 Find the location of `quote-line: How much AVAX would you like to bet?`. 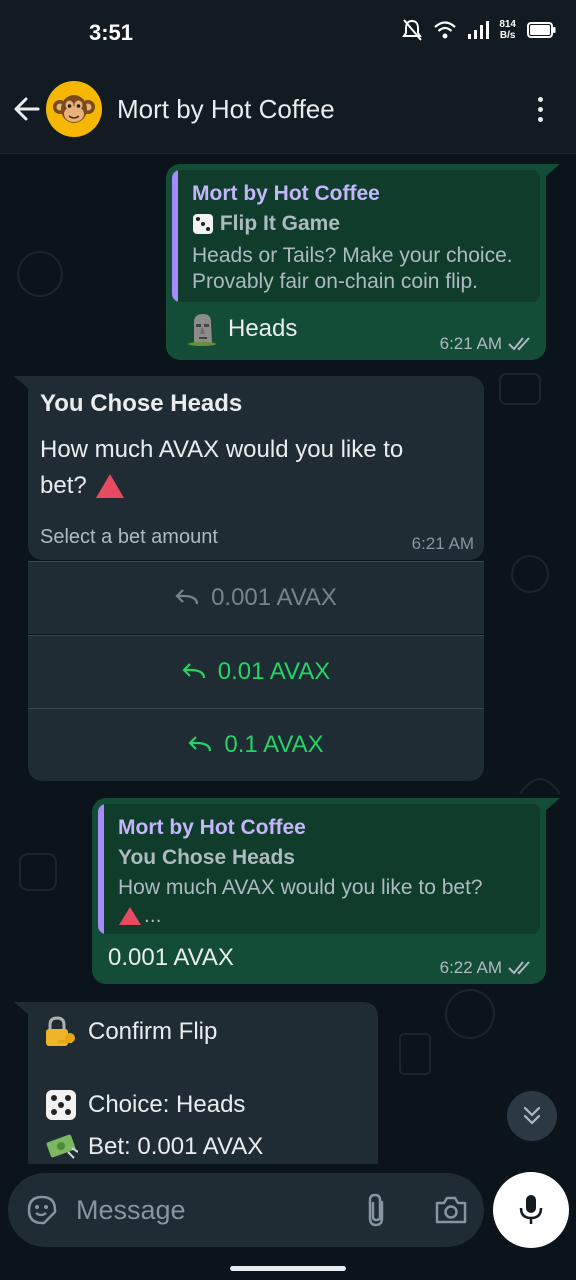

quote-line: How much AVAX would you like to bet? is located at coordinates (300, 887).